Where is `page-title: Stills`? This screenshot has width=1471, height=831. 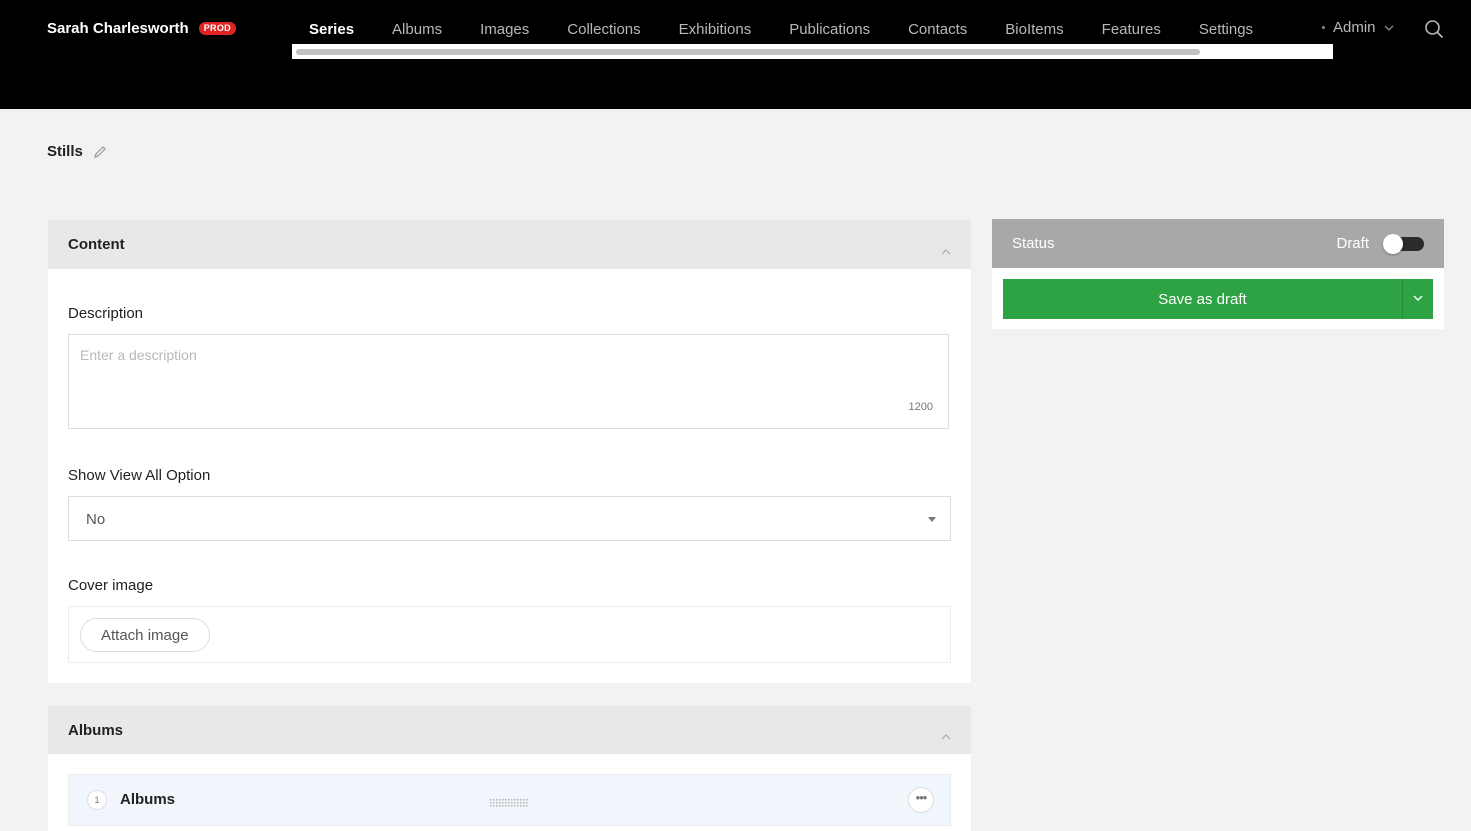
page-title: Stills is located at coordinates (77, 151).